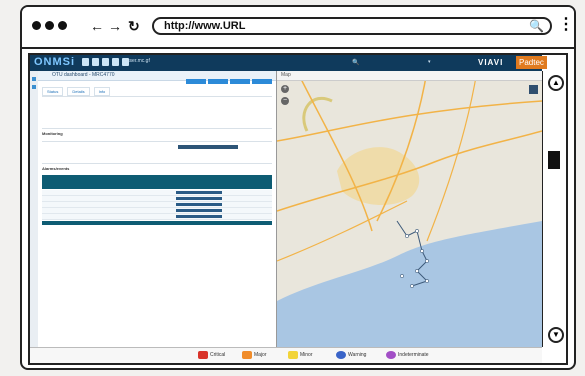 This screenshot has height=376, width=585. Describe the element at coordinates (85, 62) in the screenshot. I see `report-icon` at that location.